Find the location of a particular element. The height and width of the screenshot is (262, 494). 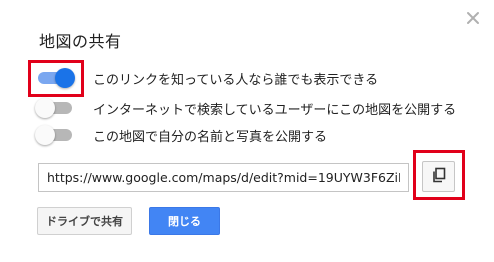

dialog-title: 地図の共有 is located at coordinates (80, 41).